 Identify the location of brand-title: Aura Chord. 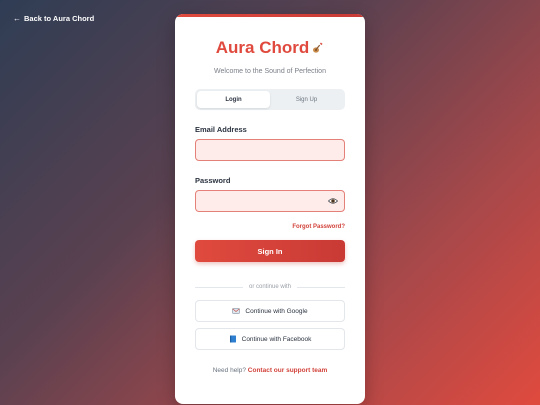
(270, 48).